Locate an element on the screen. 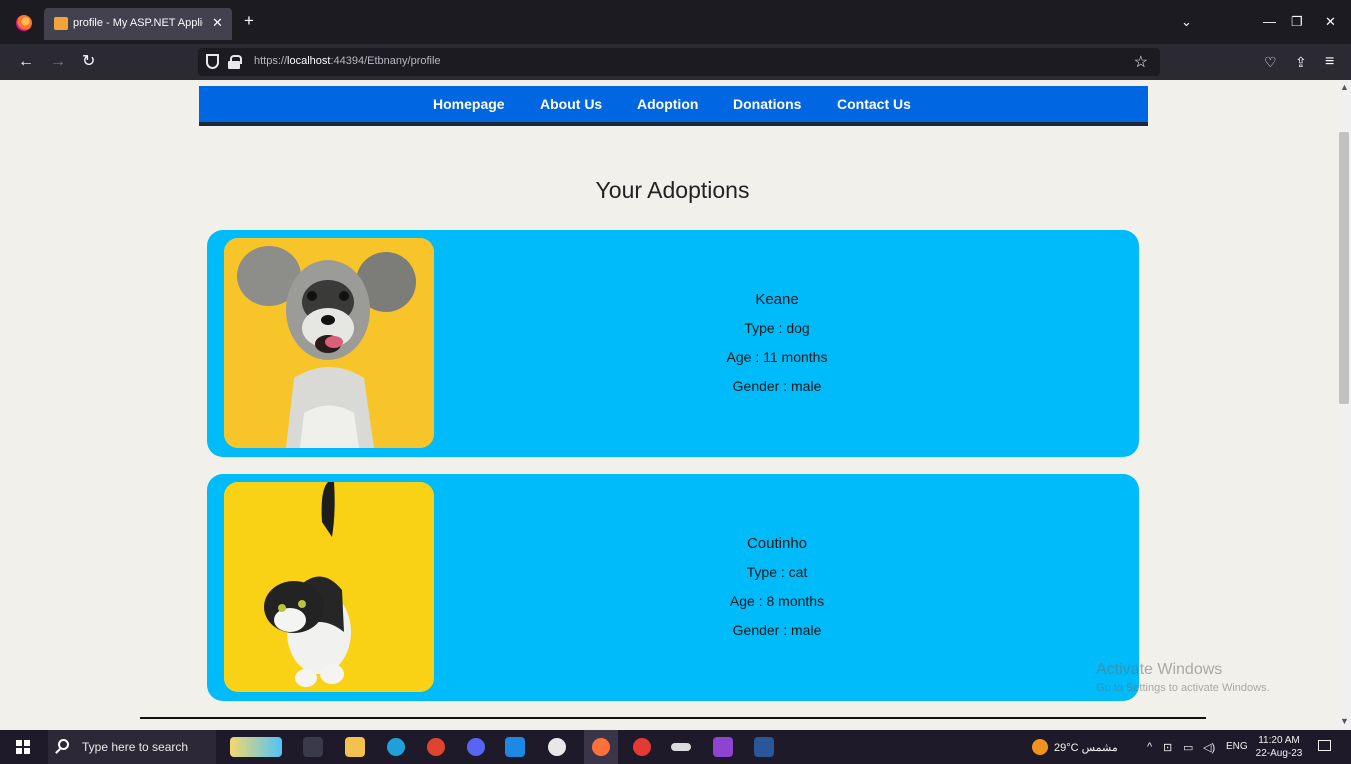 This screenshot has width=1351, height=764. back-icon: ← is located at coordinates (26, 62).